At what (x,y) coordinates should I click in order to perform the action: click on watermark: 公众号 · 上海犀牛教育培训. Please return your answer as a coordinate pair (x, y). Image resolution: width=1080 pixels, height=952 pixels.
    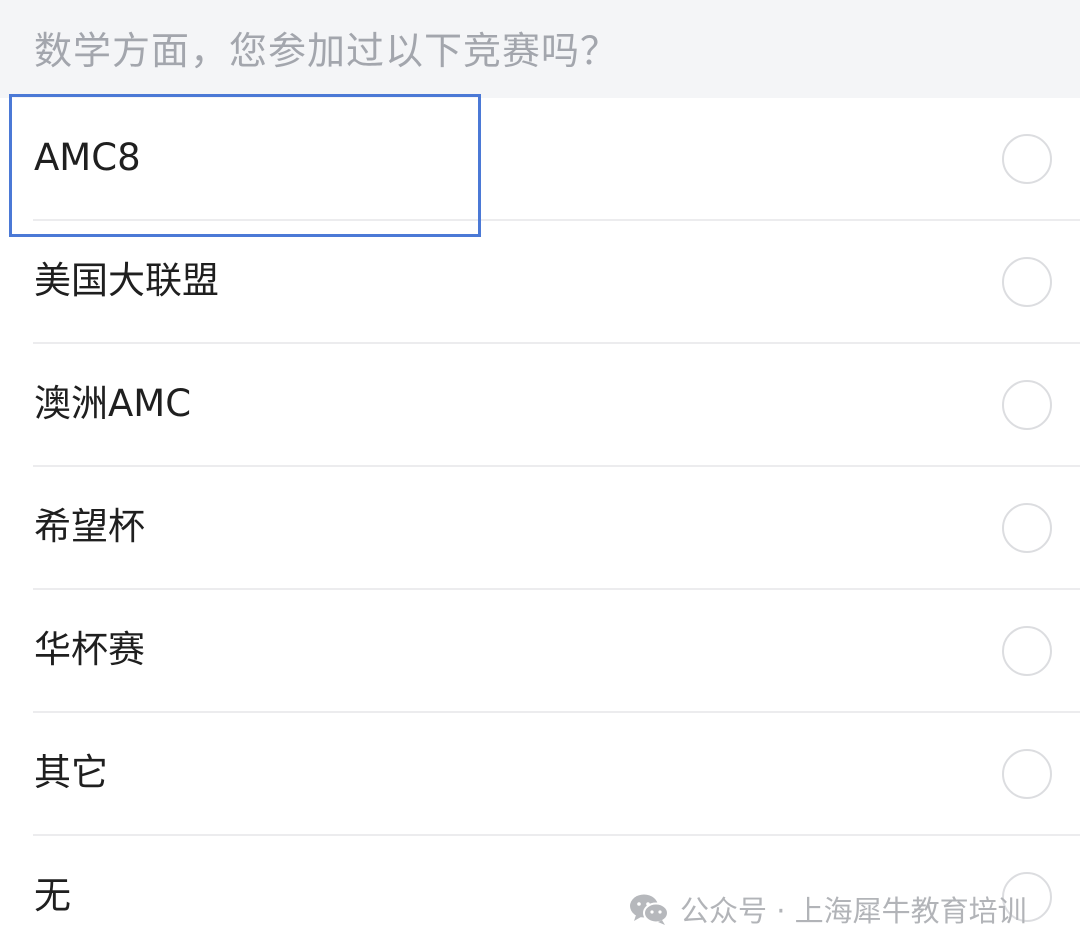
    Looking at the image, I should click on (827, 909).